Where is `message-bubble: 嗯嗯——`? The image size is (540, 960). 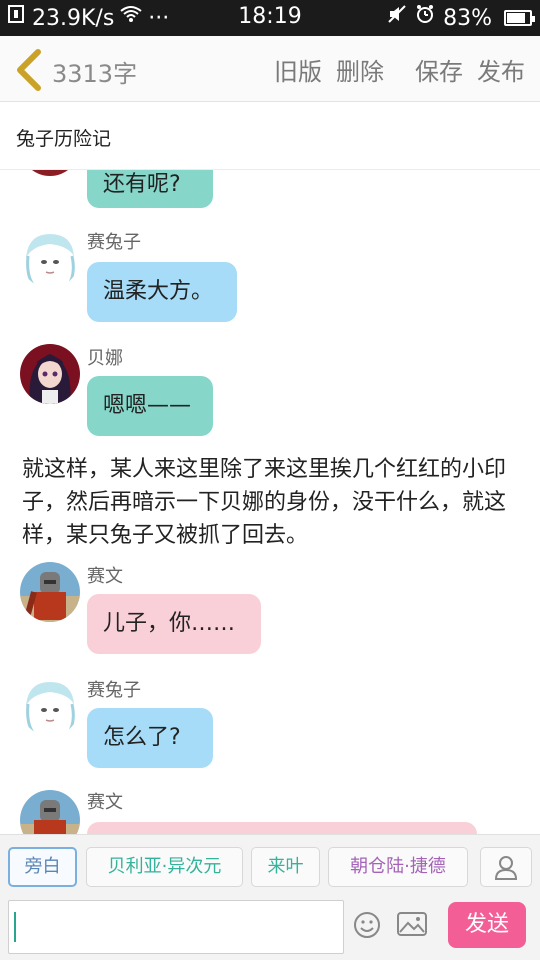
message-bubble: 嗯嗯—— is located at coordinates (150, 406).